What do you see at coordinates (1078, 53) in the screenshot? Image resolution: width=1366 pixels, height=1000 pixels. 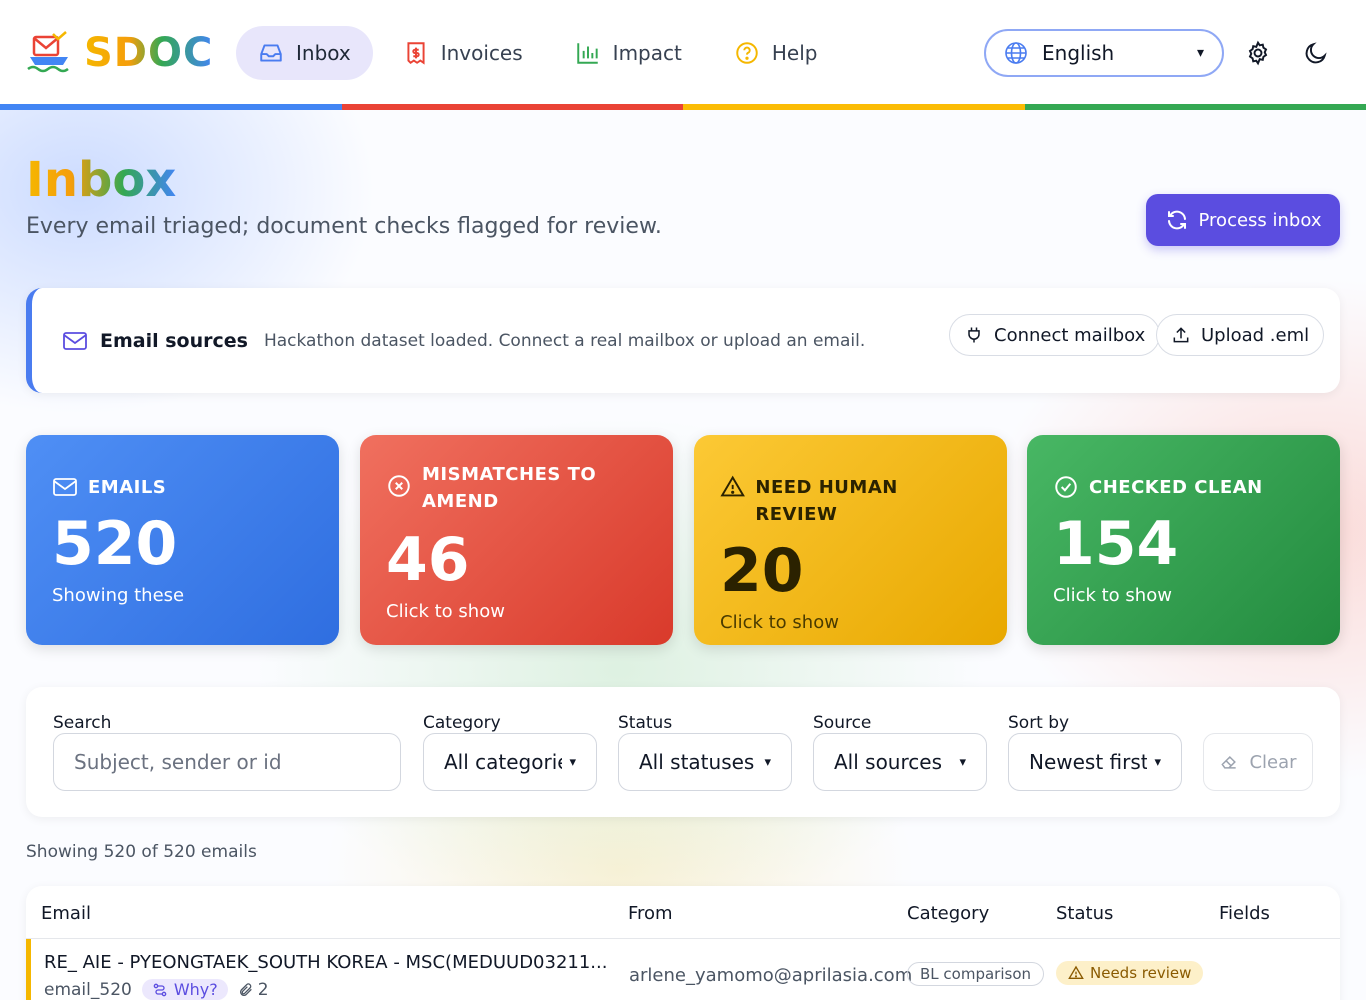 I see `language-value: English` at bounding box center [1078, 53].